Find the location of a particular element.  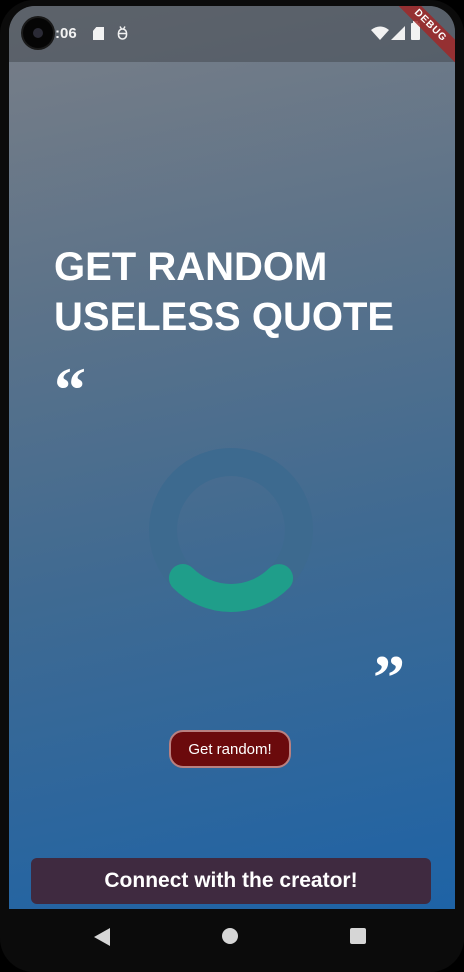

close-quote-icon: ” is located at coordinates (389, 677).